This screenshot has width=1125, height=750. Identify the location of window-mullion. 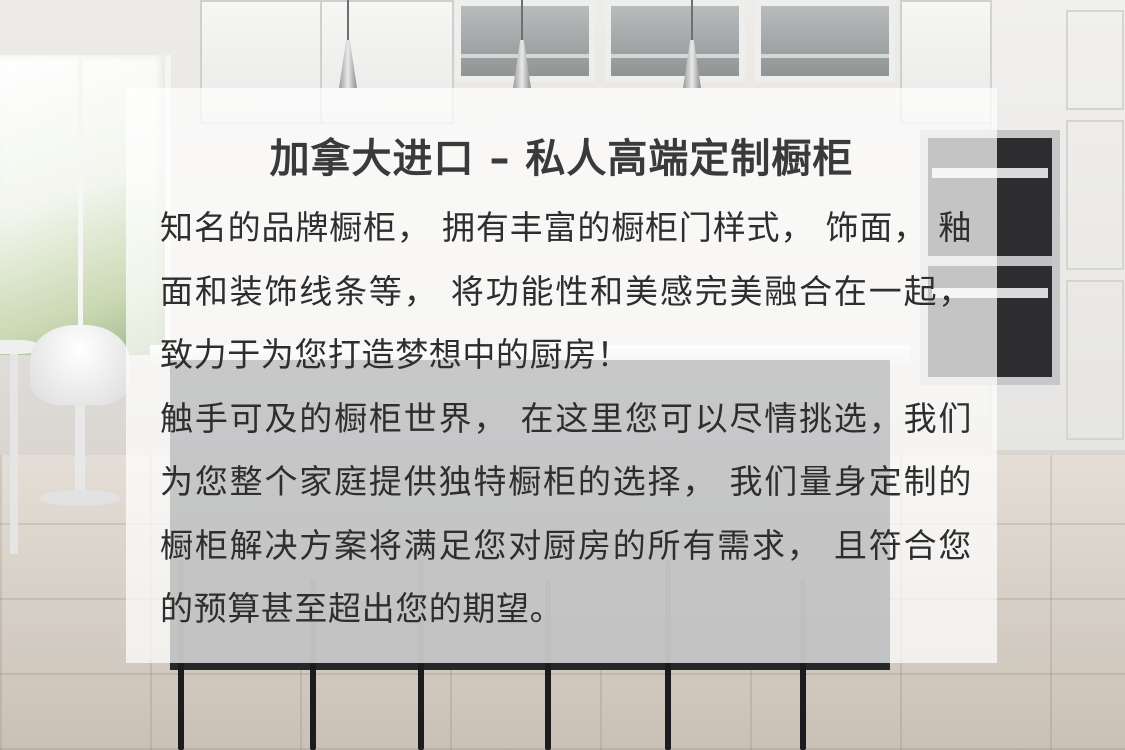
(80, 205).